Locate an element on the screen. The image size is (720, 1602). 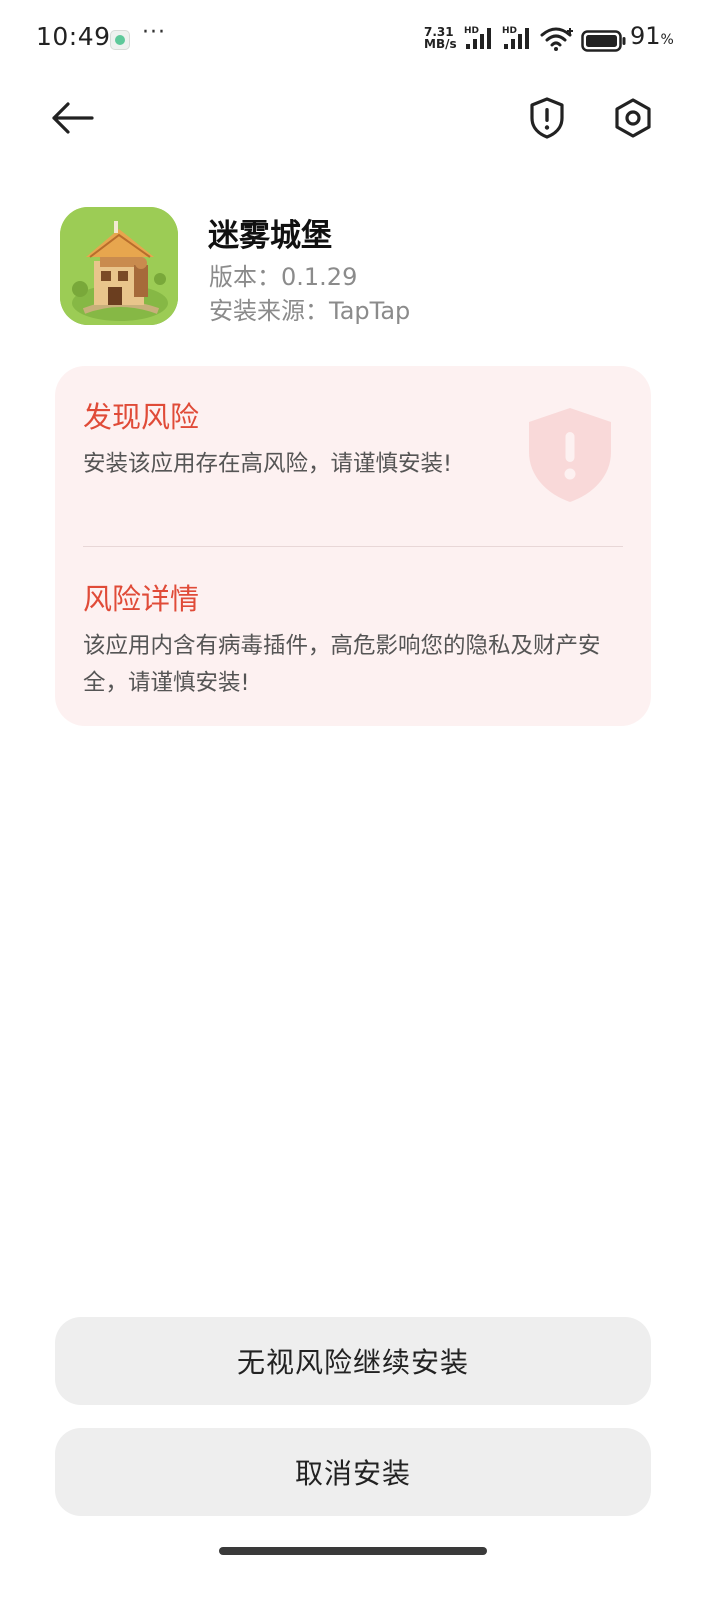
battery-percent-sign: % is located at coordinates (667, 40).